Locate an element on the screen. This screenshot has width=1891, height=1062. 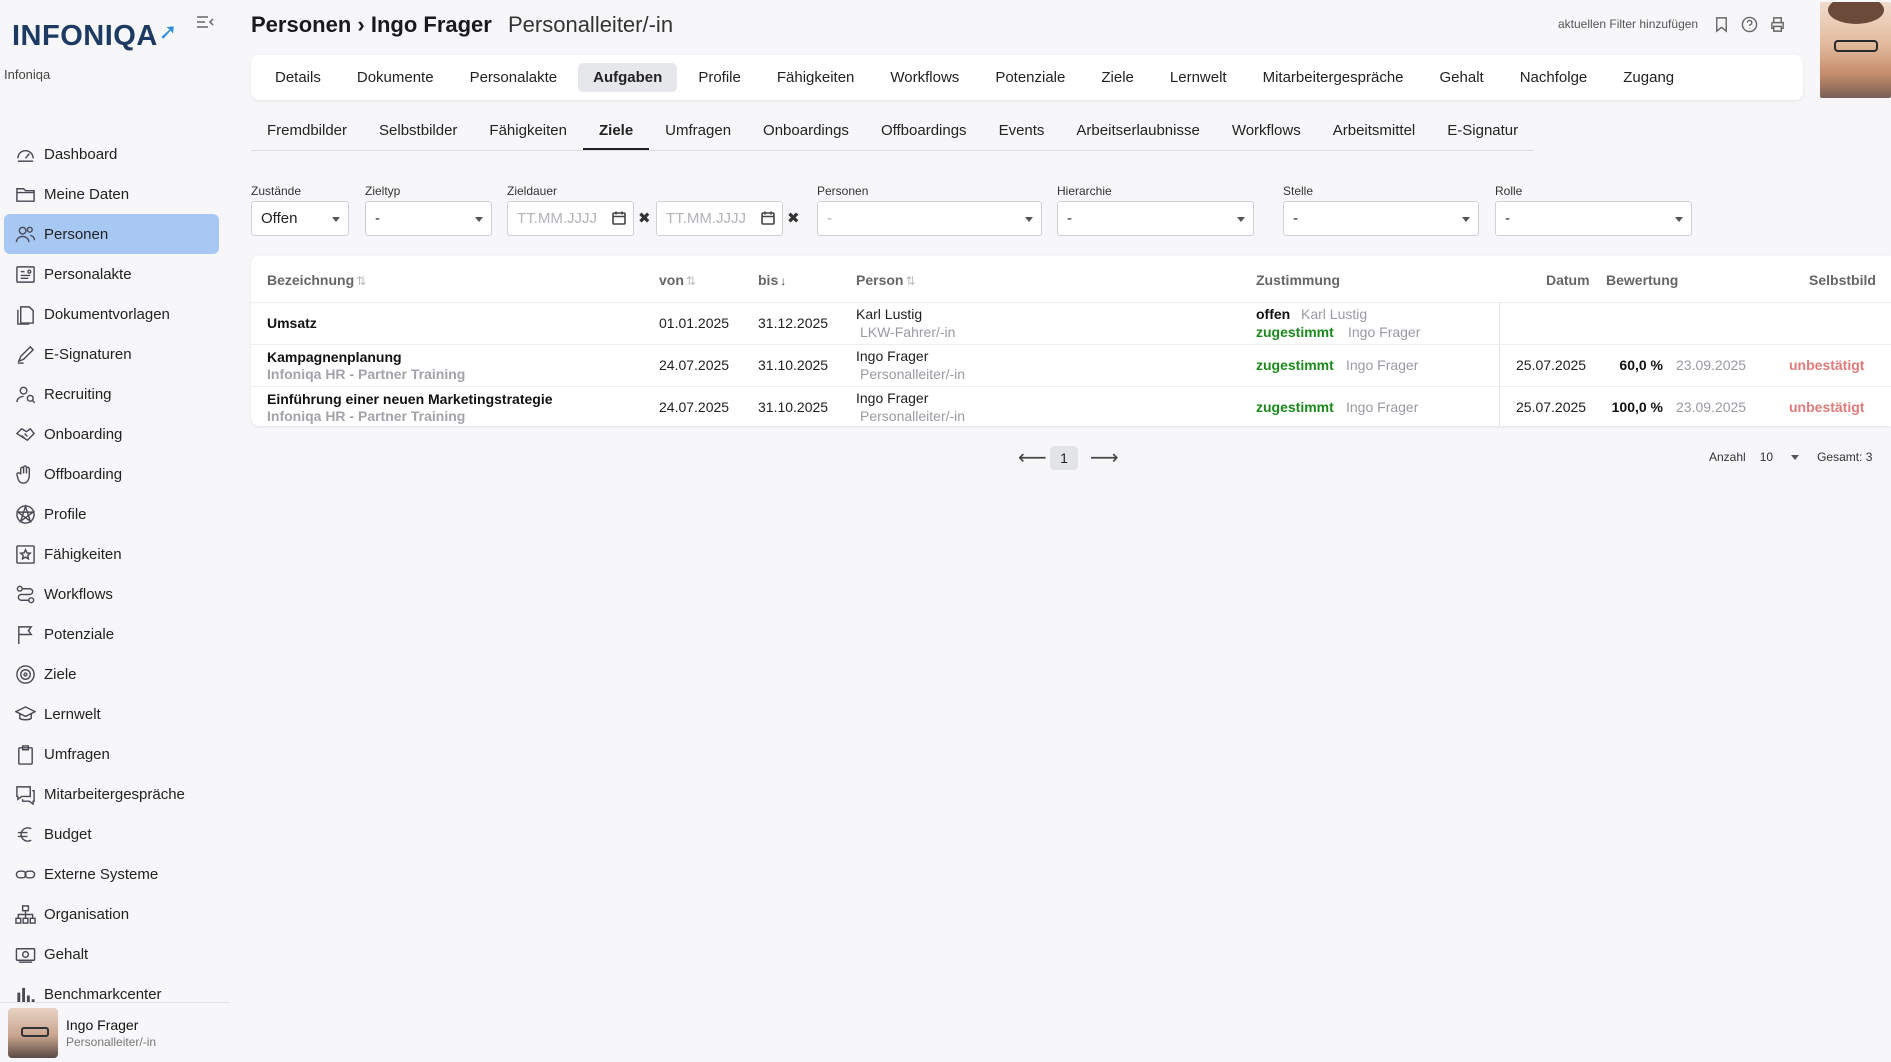
sidebar-item-dokumentvorlagen: Dokumentvorlagen is located at coordinates (111, 314).